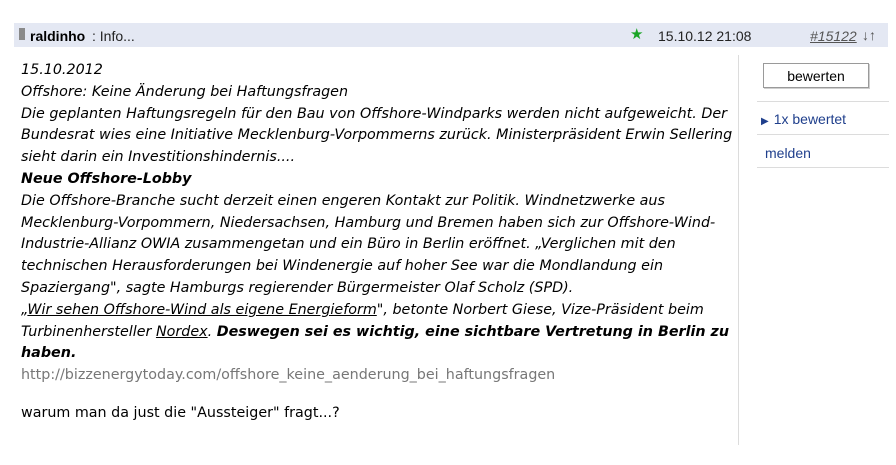 The image size is (896, 465). Describe the element at coordinates (57, 36) in the screenshot. I see `username-link: raldinho` at that location.